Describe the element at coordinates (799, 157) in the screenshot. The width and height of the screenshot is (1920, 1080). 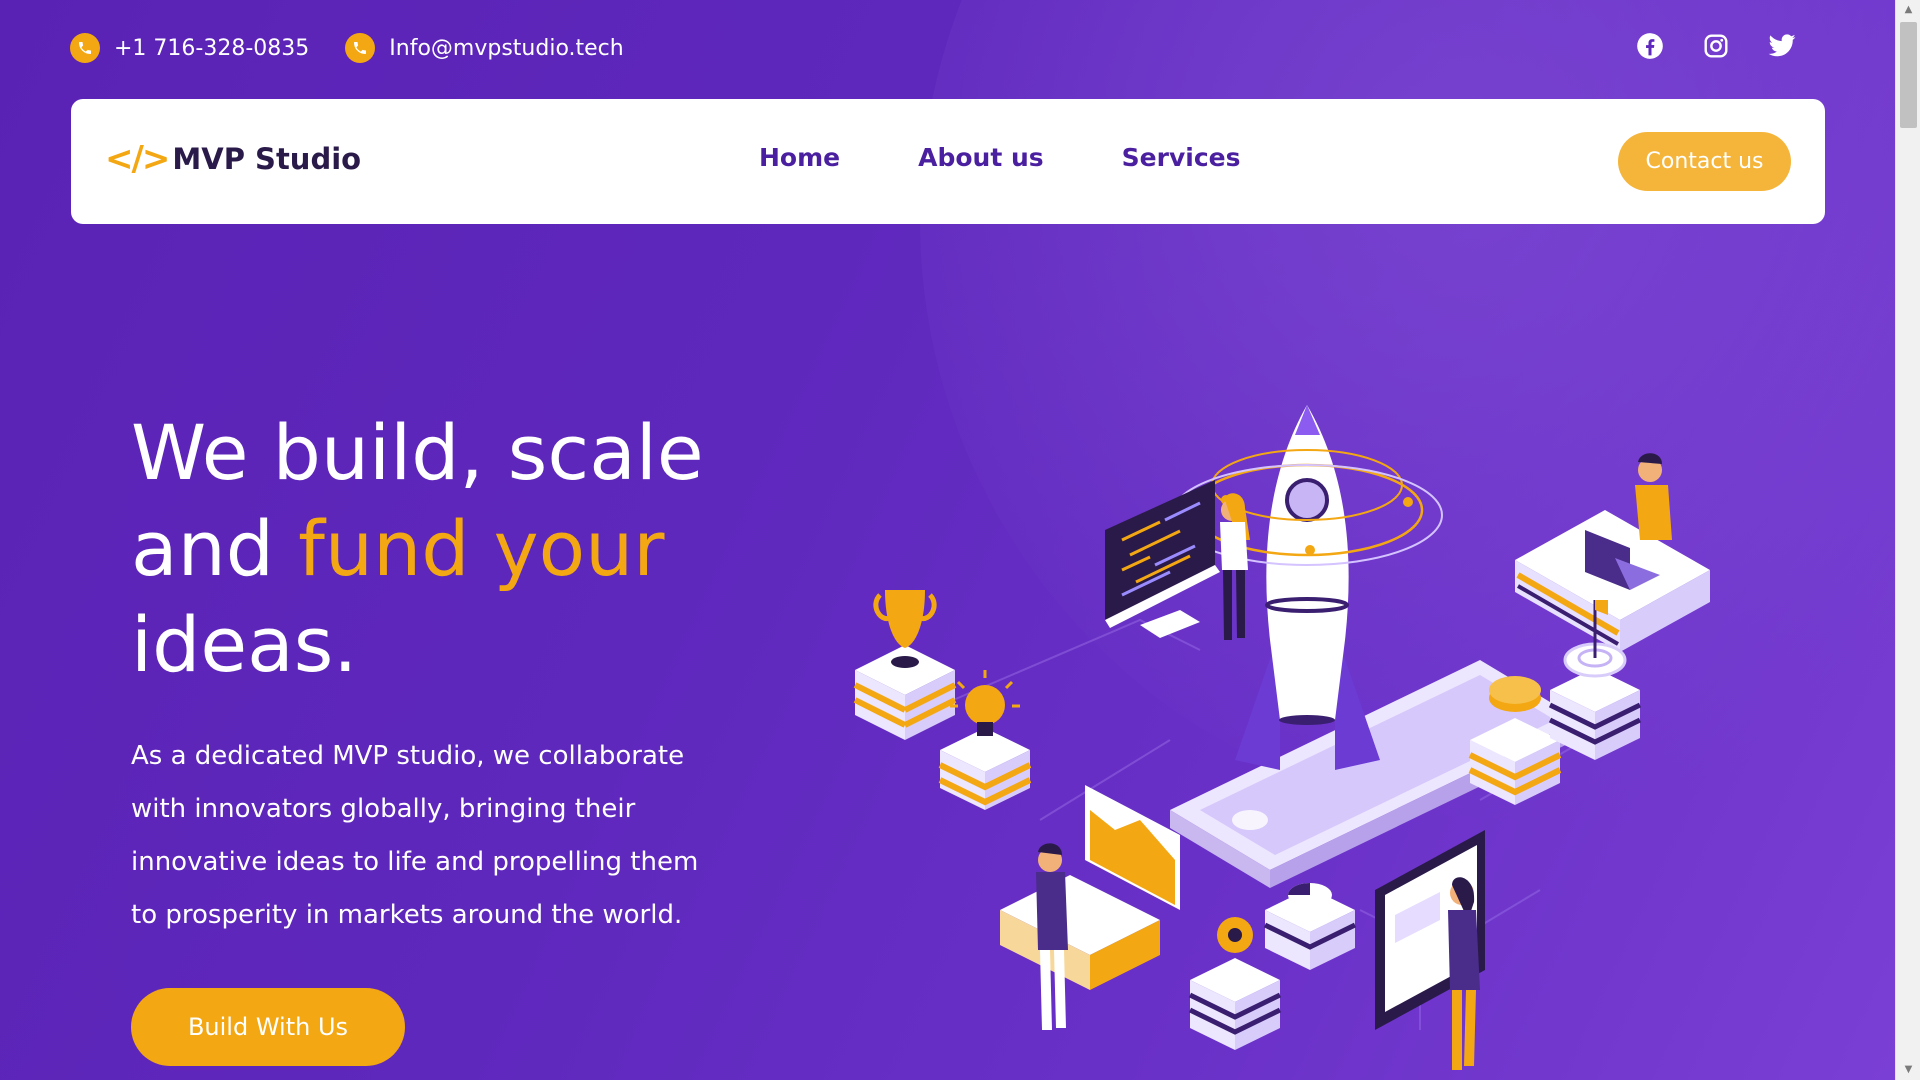
I see `nav-link-home: Home` at that location.